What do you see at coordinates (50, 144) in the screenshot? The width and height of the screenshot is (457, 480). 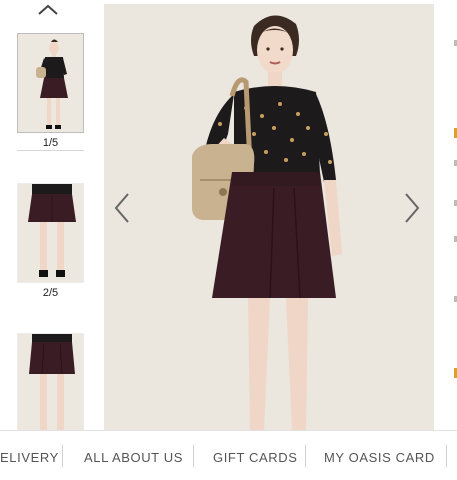 I see `thumbnail-counter: 1/5` at bounding box center [50, 144].